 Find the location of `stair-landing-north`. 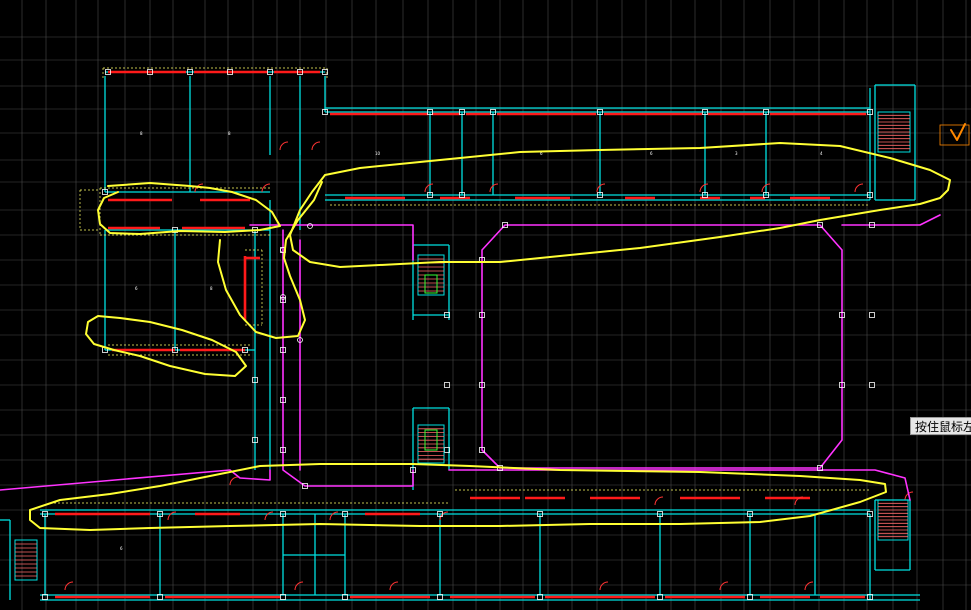

stair-landing-north is located at coordinates (431, 284).